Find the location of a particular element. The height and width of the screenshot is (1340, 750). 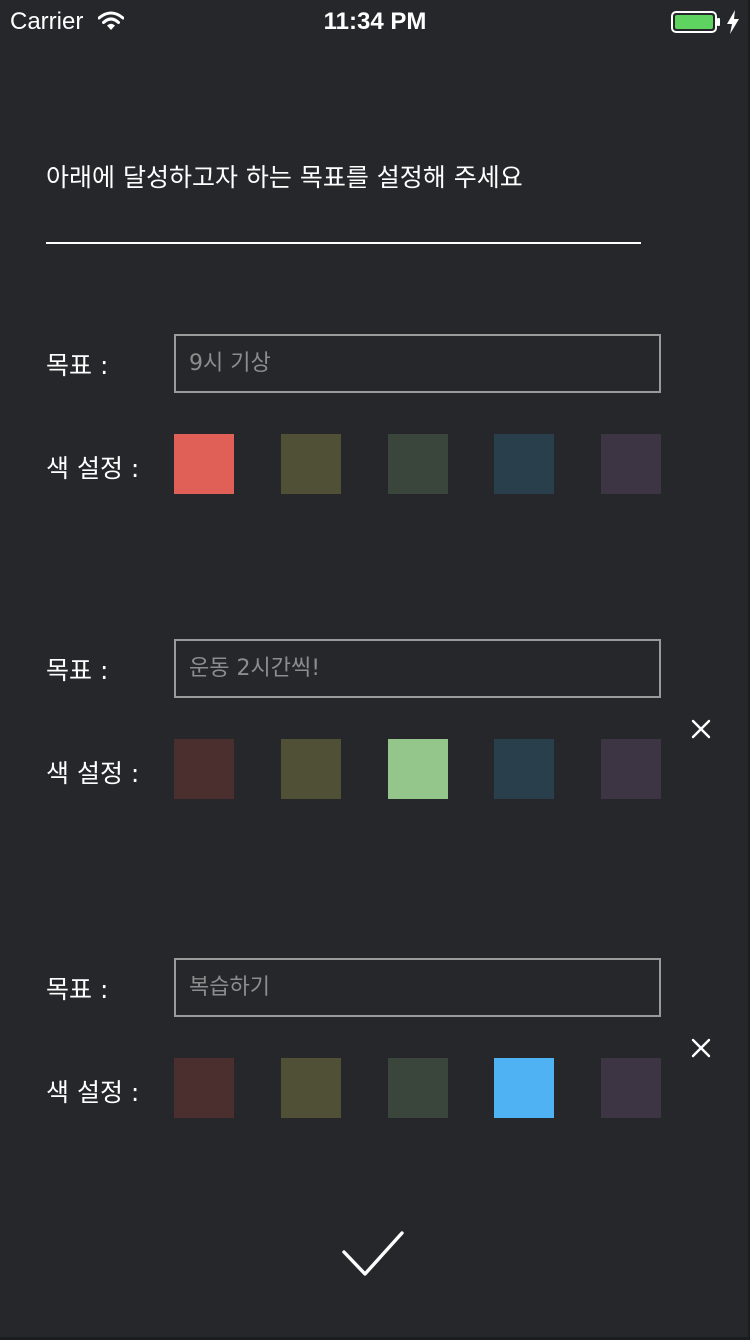

status-bar: Carrier 11:34 PM is located at coordinates (375, 22).